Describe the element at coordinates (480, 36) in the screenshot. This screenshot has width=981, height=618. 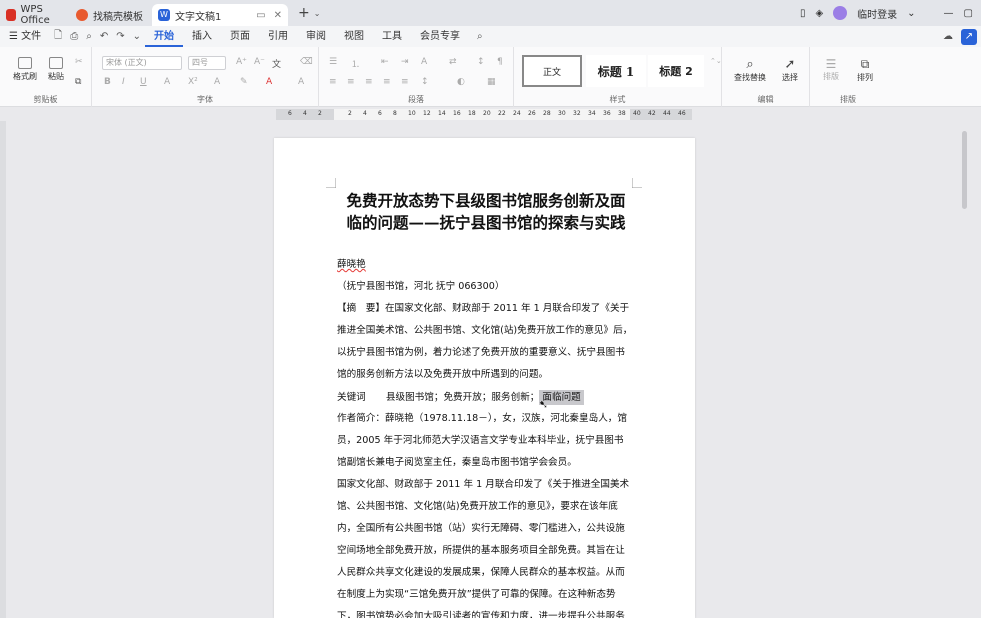
I see `search-icon: ⌕` at that location.